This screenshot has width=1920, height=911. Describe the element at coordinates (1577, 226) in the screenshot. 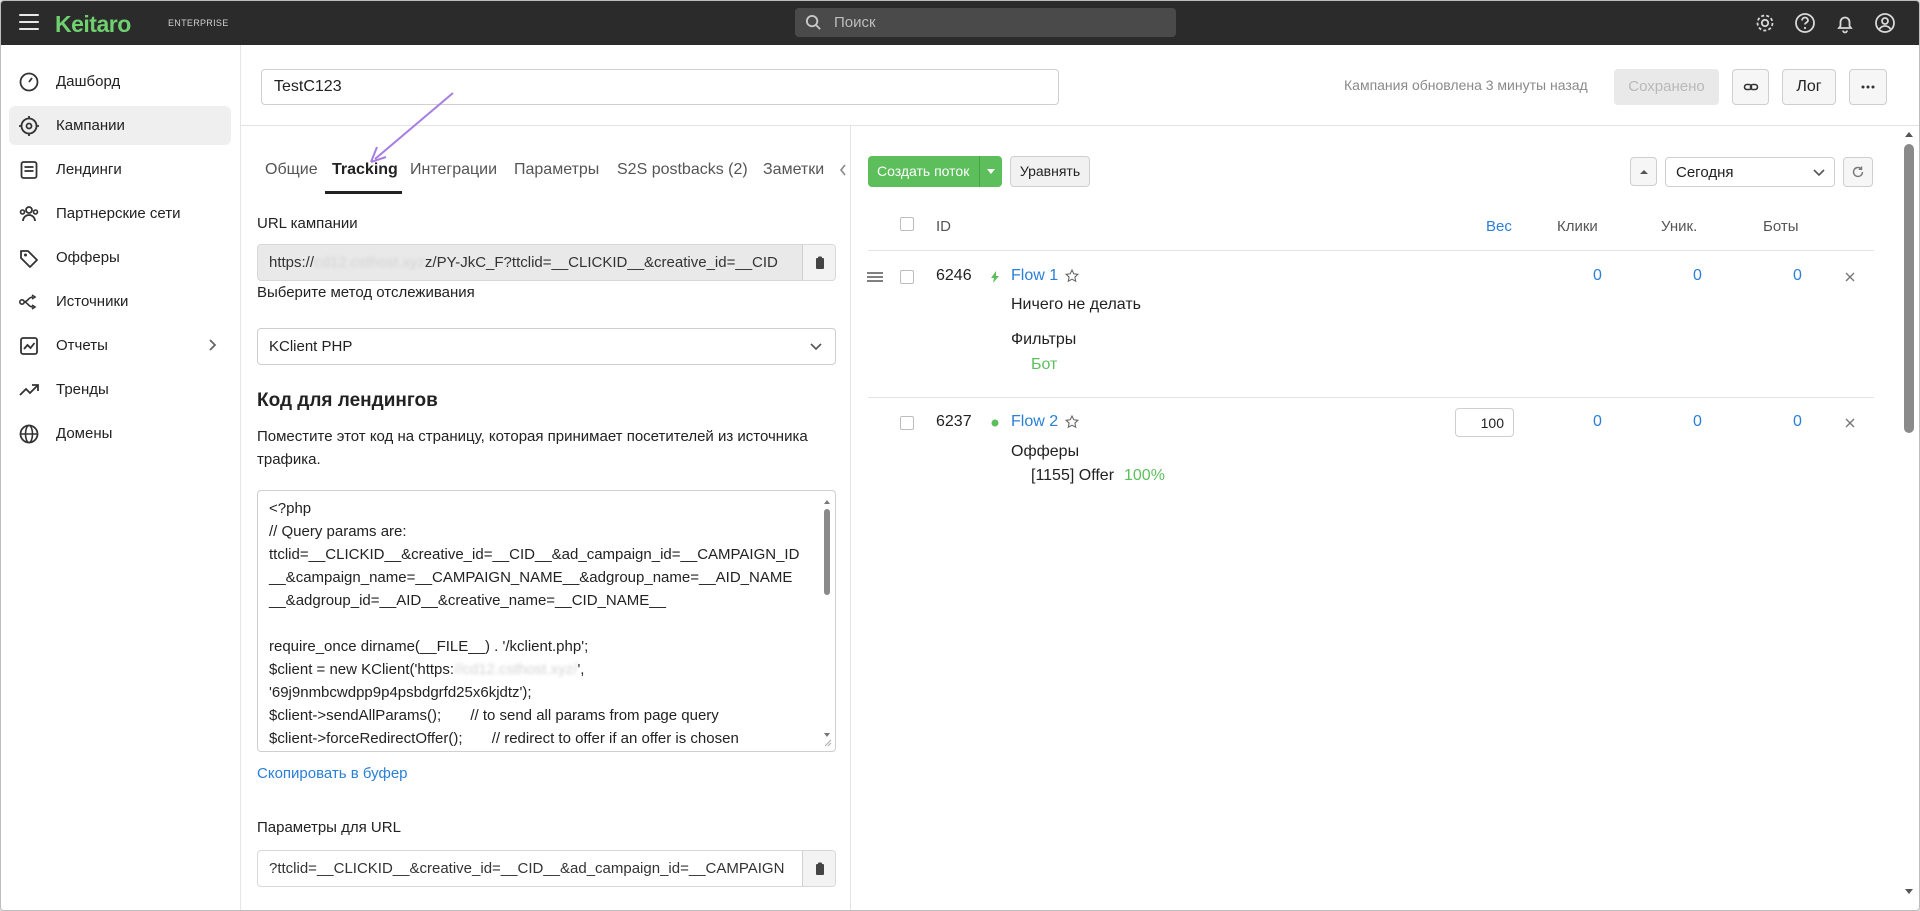

I see `column-clicks: Клики` at that location.